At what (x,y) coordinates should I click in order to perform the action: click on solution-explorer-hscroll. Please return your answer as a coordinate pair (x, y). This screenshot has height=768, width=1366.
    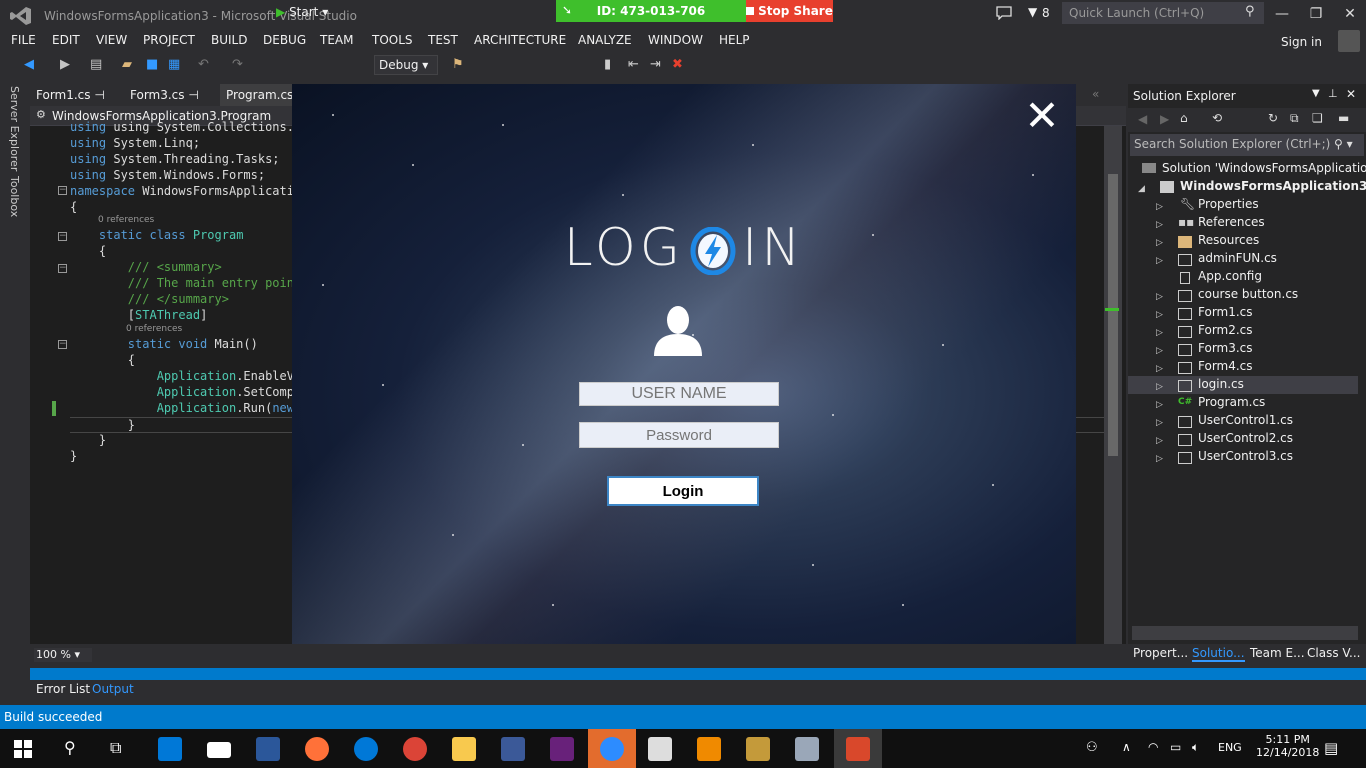
    Looking at the image, I should click on (1245, 633).